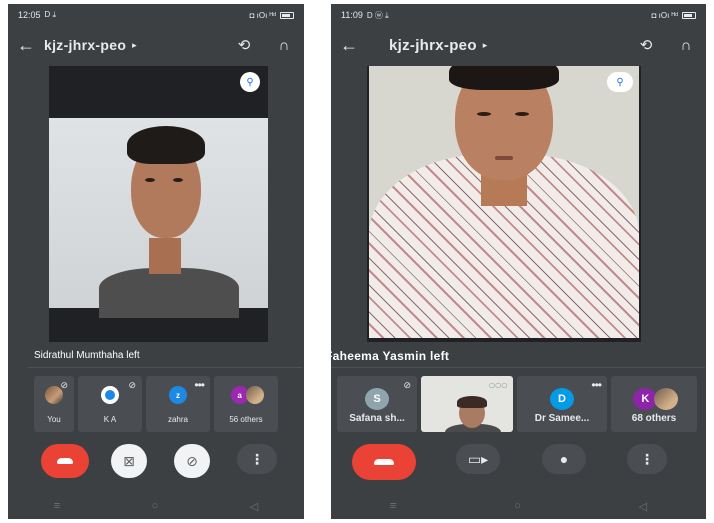  I want to click on participant-video, so click(158, 218).